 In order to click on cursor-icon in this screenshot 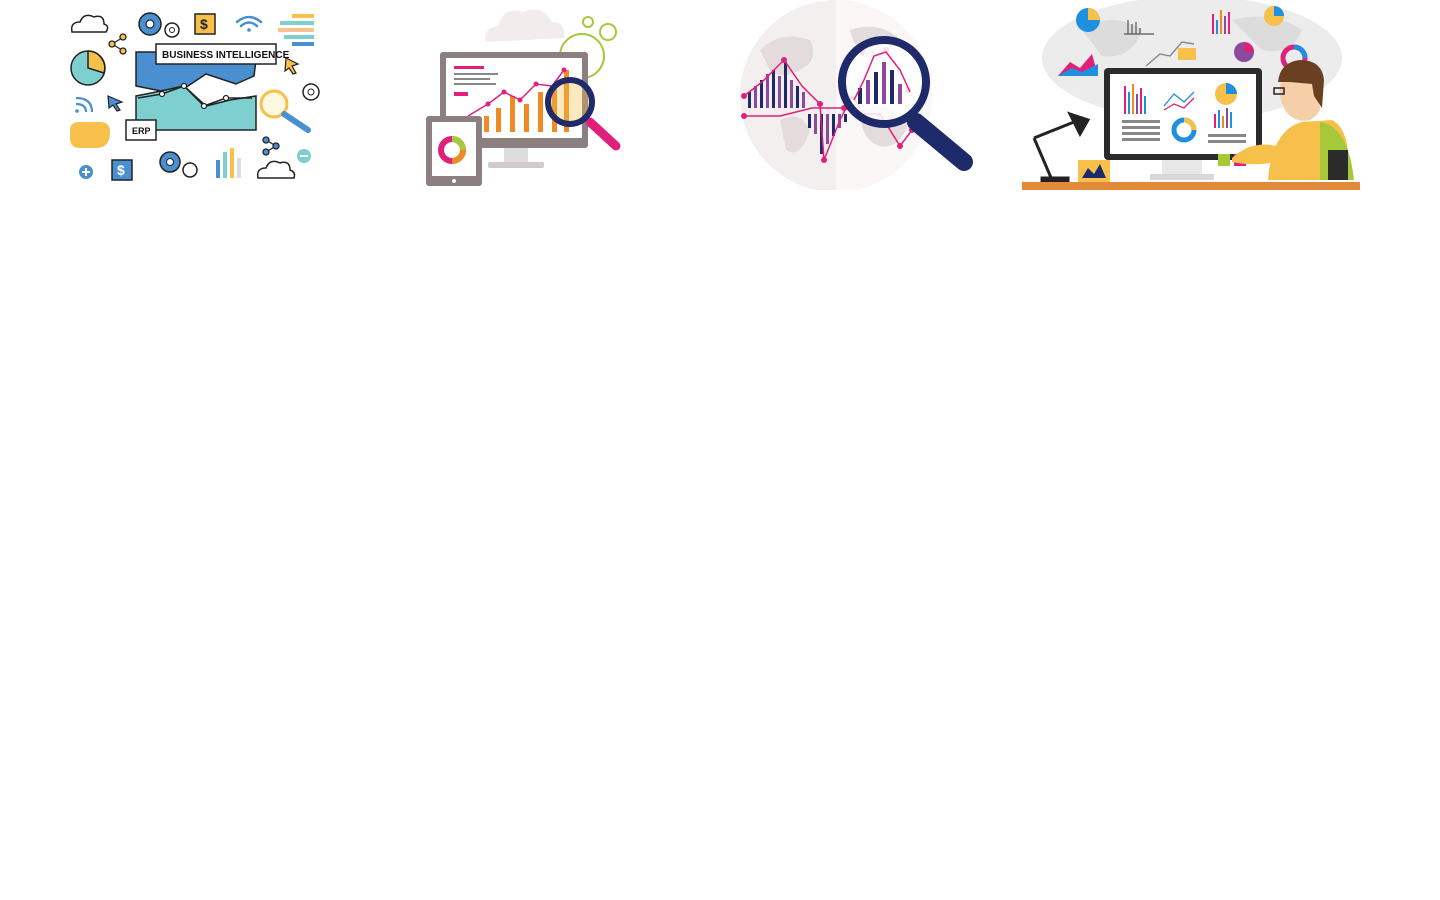, I will do `click(292, 66)`.